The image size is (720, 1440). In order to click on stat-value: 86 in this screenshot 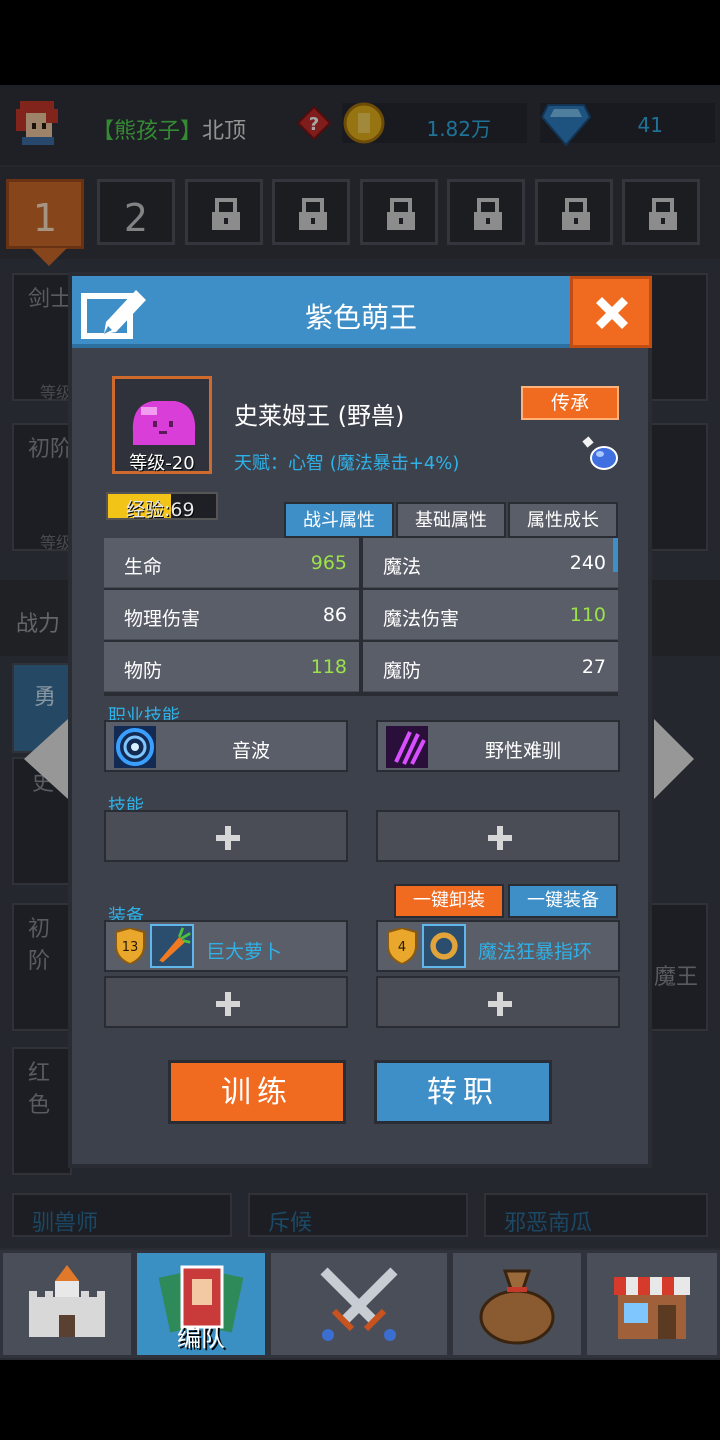, I will do `click(334, 615)`.